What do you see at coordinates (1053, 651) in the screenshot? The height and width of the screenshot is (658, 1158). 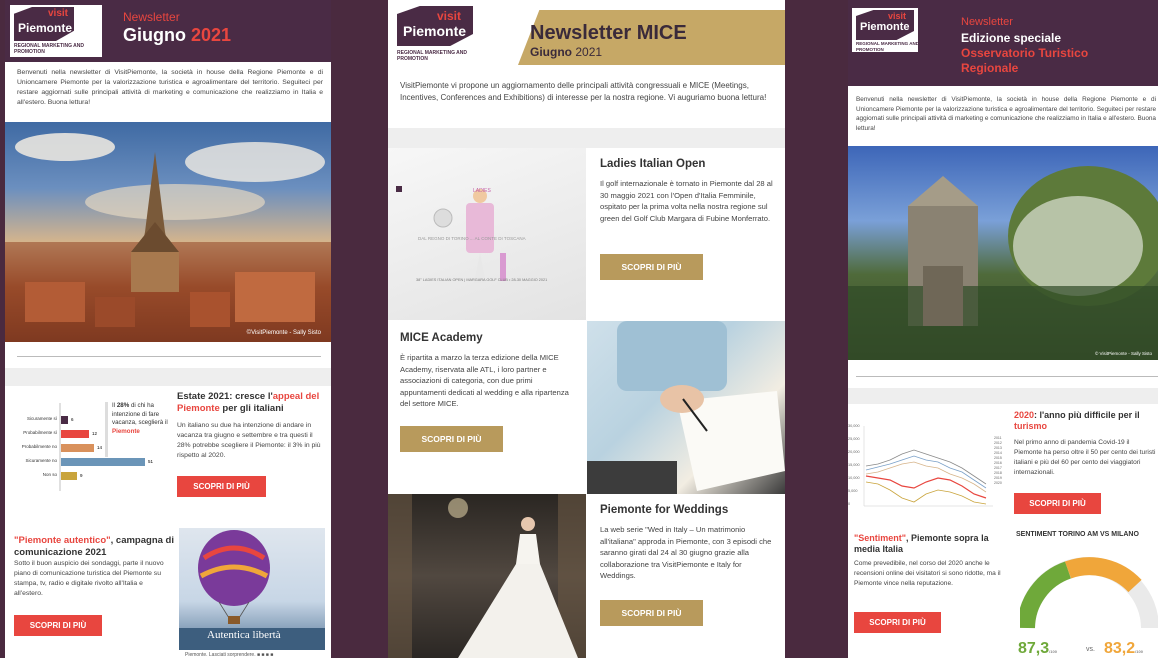 I see `torino-unit: /100` at bounding box center [1053, 651].